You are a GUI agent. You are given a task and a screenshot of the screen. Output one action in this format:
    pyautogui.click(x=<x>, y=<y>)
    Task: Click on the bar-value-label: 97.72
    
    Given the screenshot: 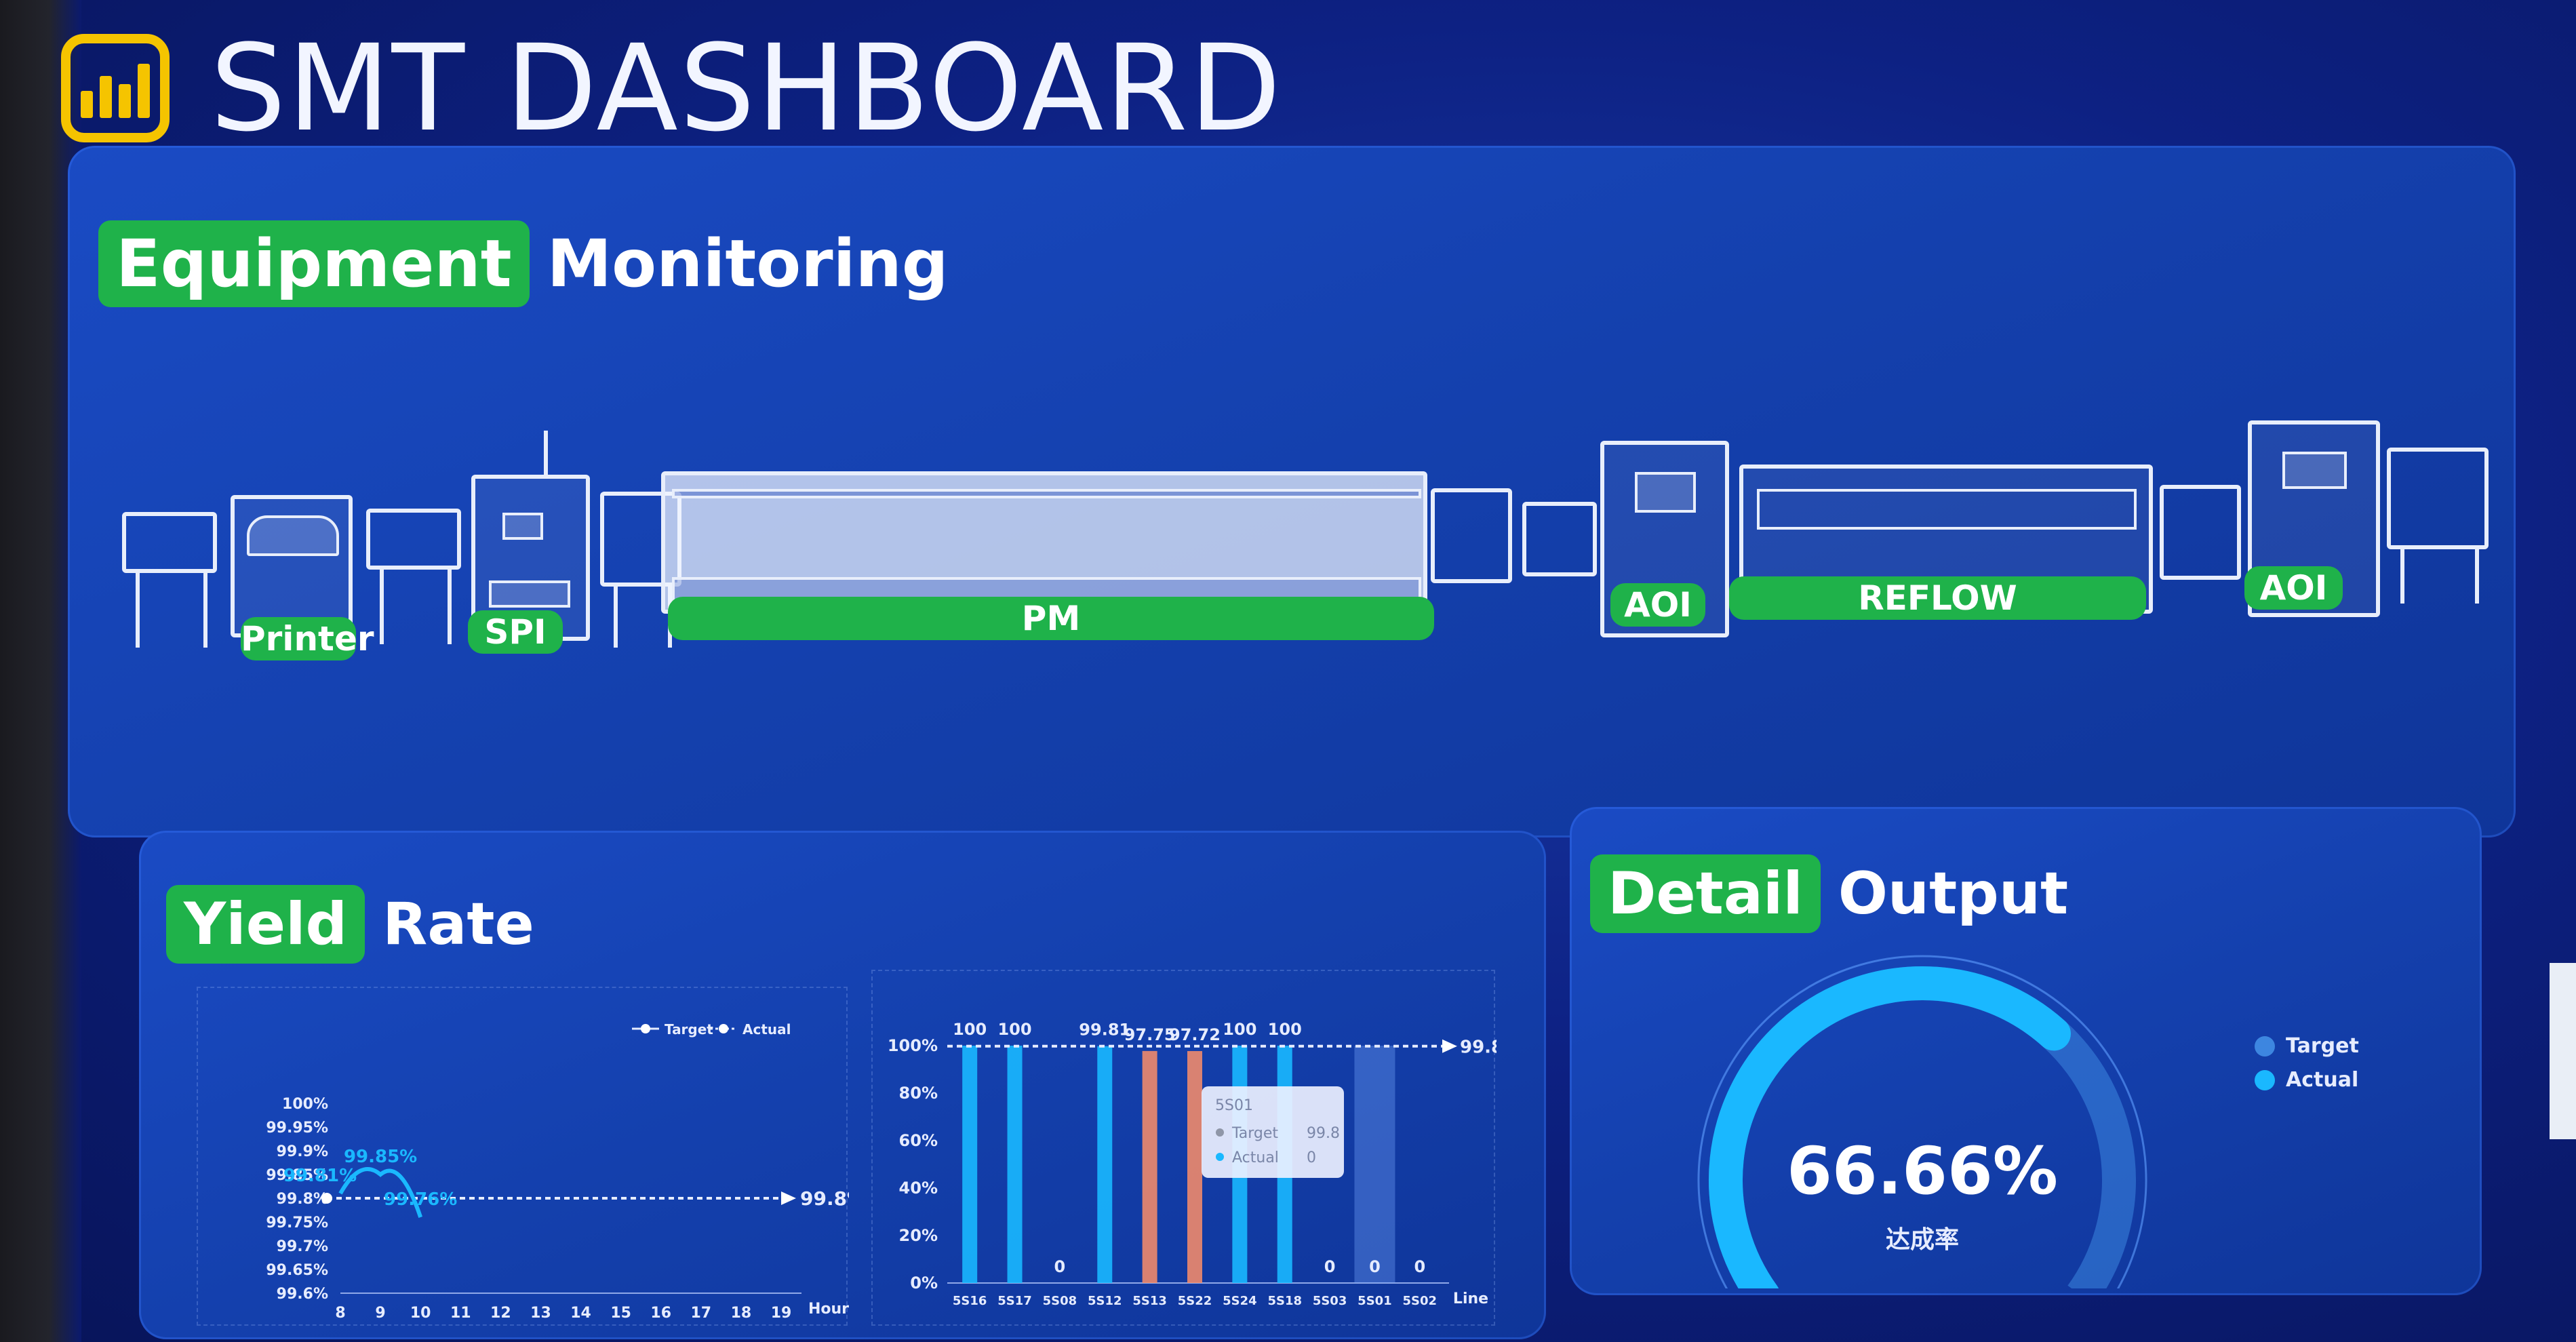 What is the action you would take?
    pyautogui.click(x=1195, y=1034)
    